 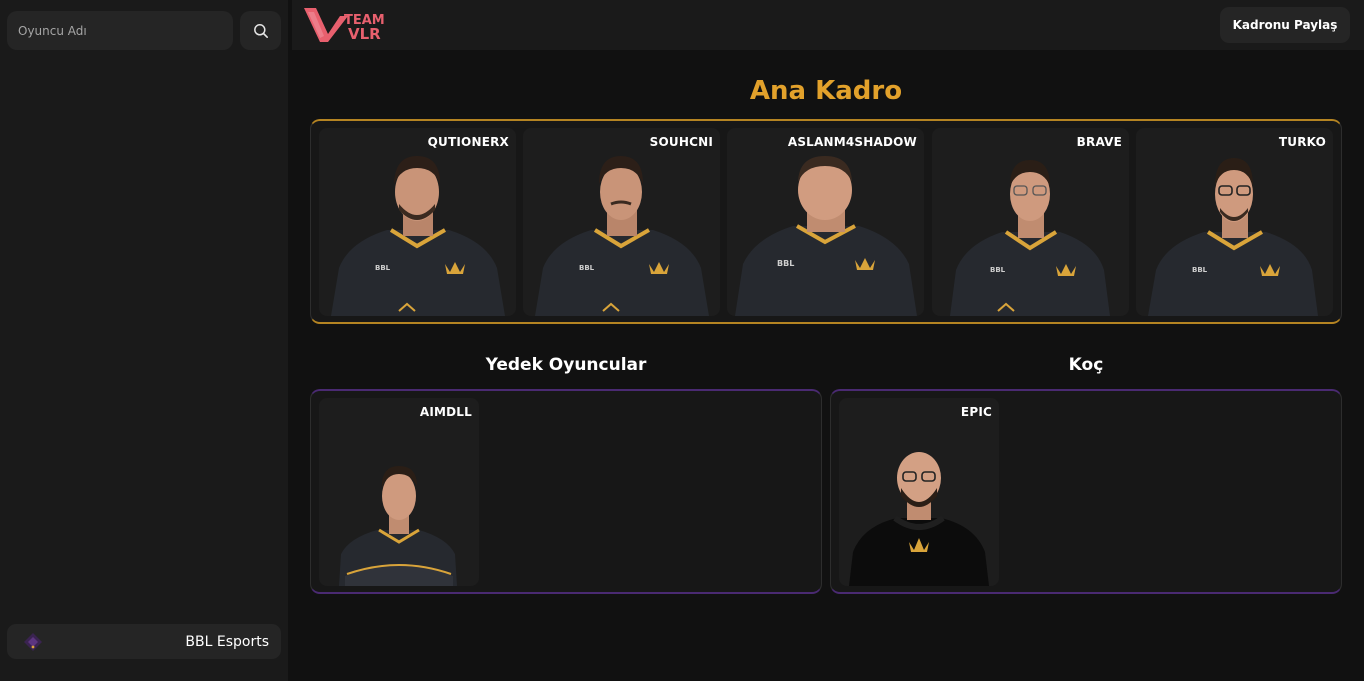 I want to click on share-roster-button: Kadronu Paylaş, so click(x=1285, y=25).